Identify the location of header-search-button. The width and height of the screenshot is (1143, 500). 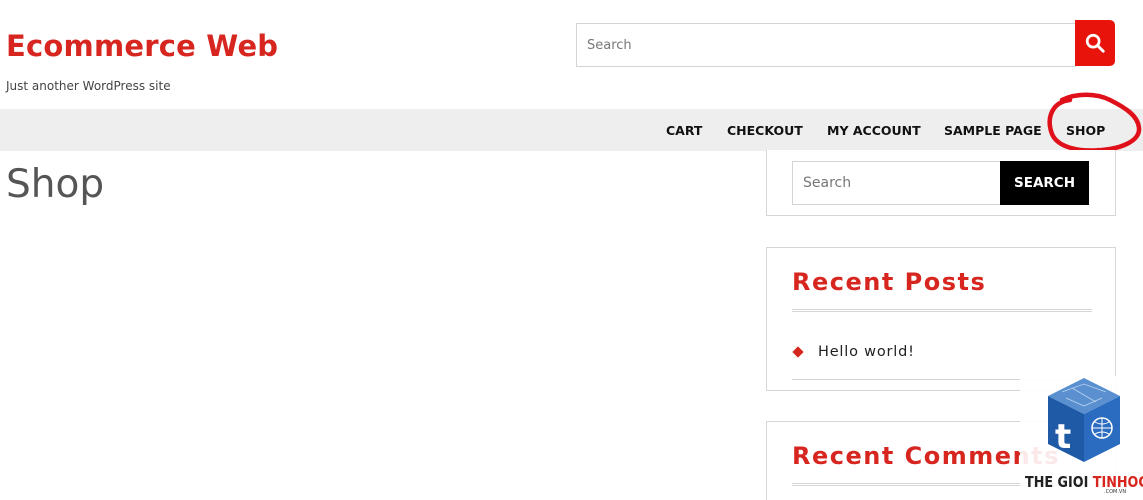
(1095, 43).